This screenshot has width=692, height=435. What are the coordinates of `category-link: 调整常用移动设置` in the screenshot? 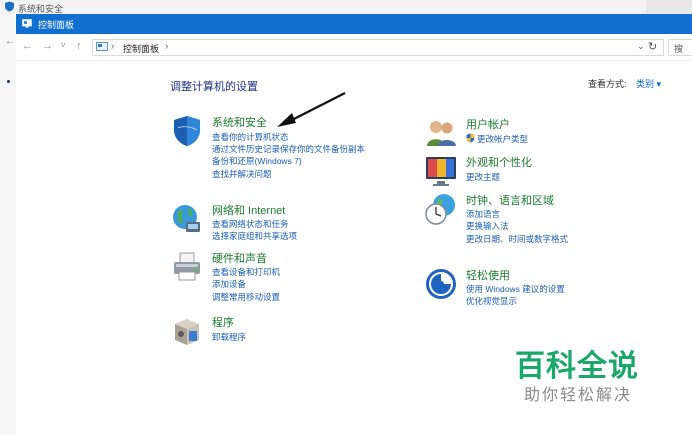 It's located at (246, 297).